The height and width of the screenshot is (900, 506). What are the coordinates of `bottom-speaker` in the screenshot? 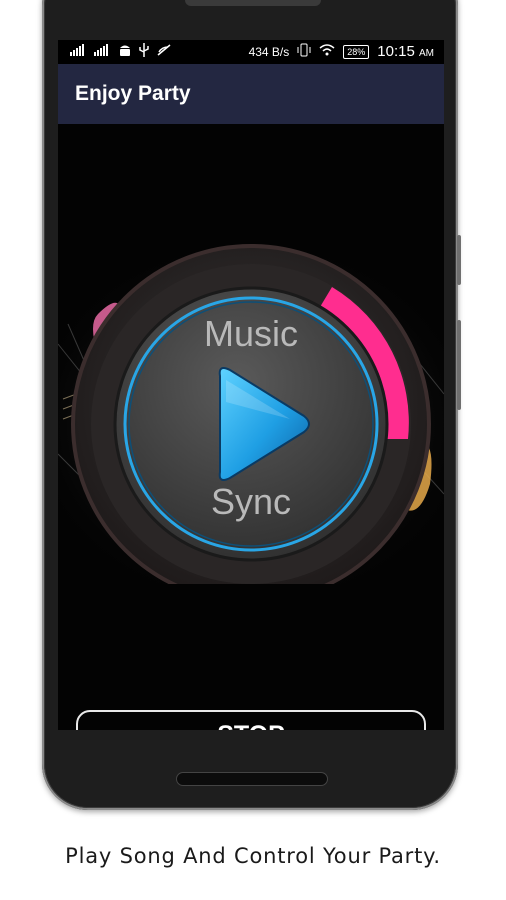 It's located at (252, 779).